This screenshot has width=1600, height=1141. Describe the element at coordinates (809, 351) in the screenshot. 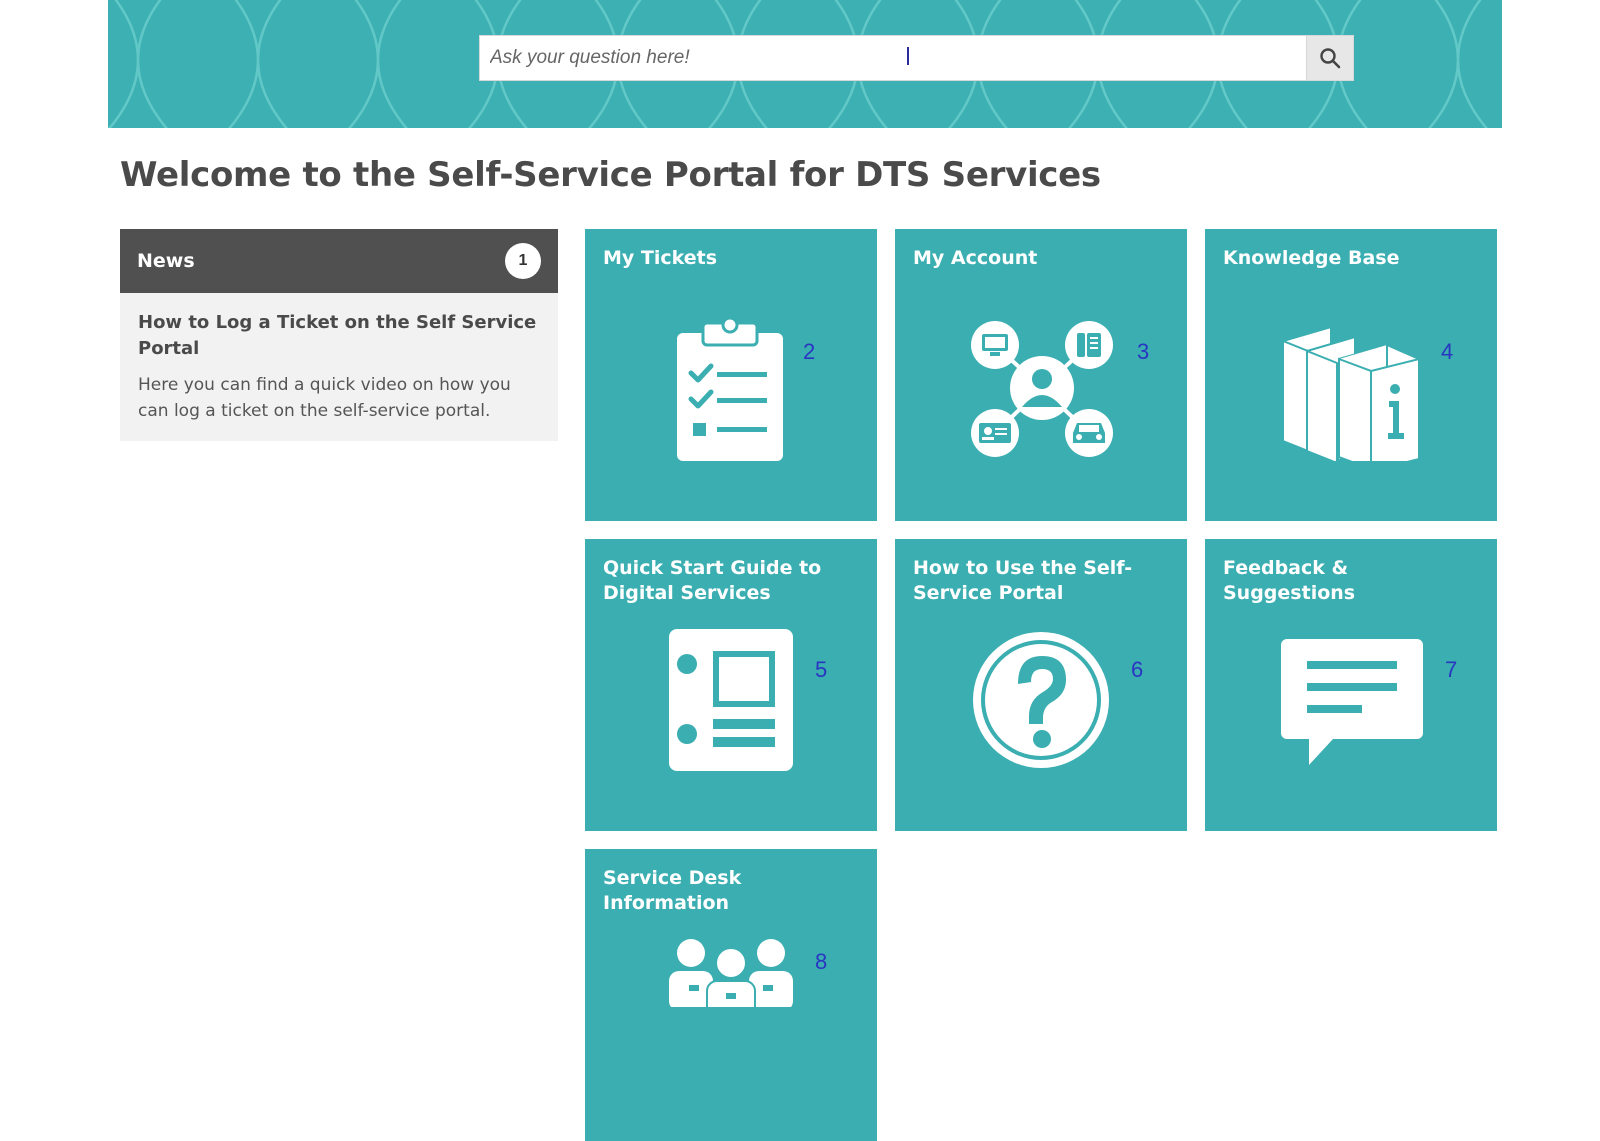

I see `tile-annotation-number: 2` at that location.